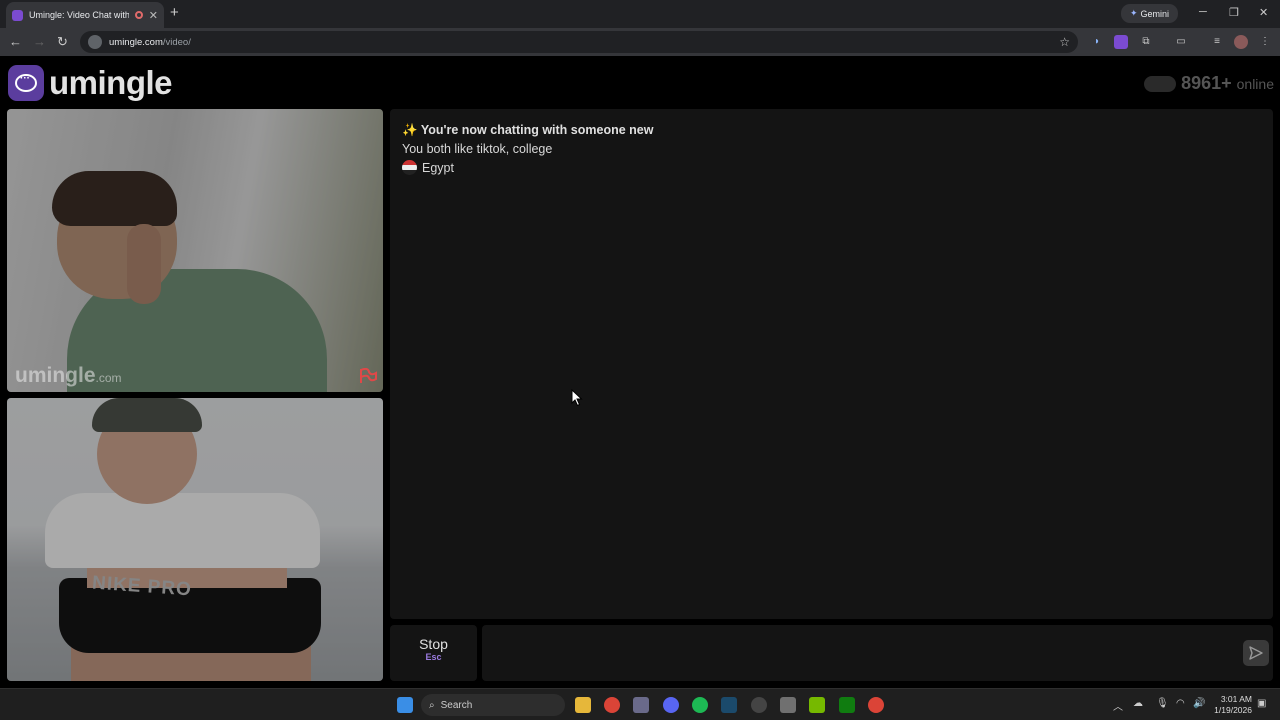 The width and height of the screenshot is (1280, 720). I want to click on microphone-icon: 🎙, so click(1162, 703).